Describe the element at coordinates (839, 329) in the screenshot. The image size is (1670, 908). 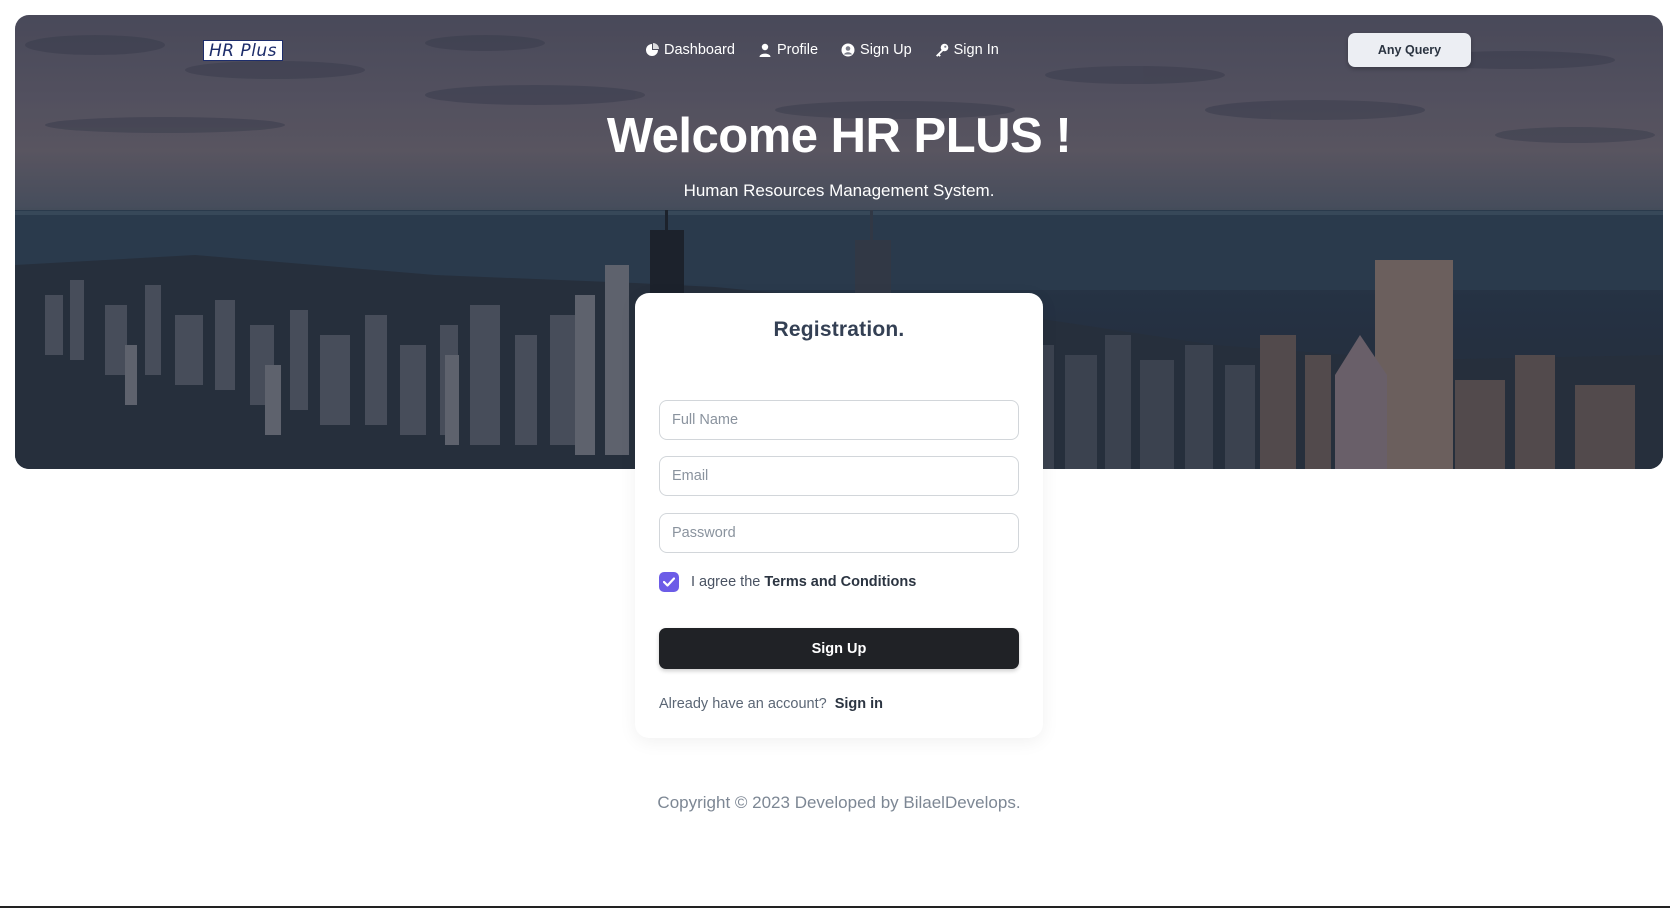
I see `form-title: Registration.` at that location.